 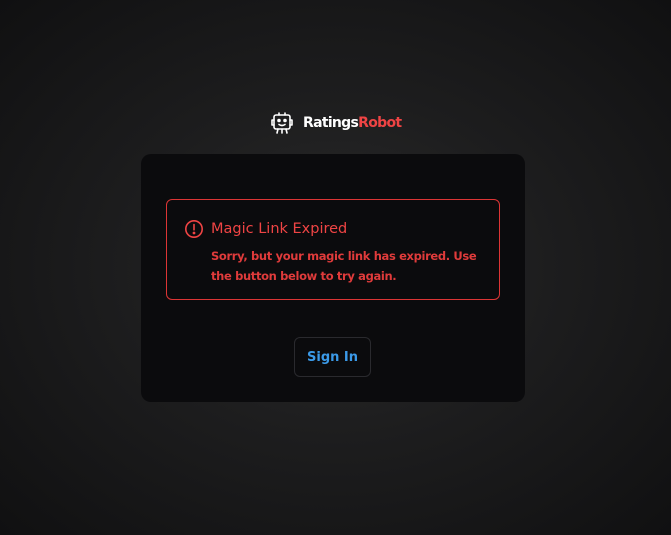 I want to click on robot-head-icon, so click(x=282, y=123).